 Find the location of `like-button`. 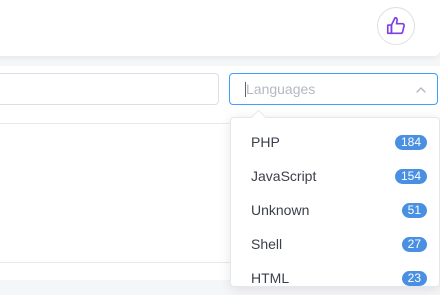

like-button is located at coordinates (396, 26).